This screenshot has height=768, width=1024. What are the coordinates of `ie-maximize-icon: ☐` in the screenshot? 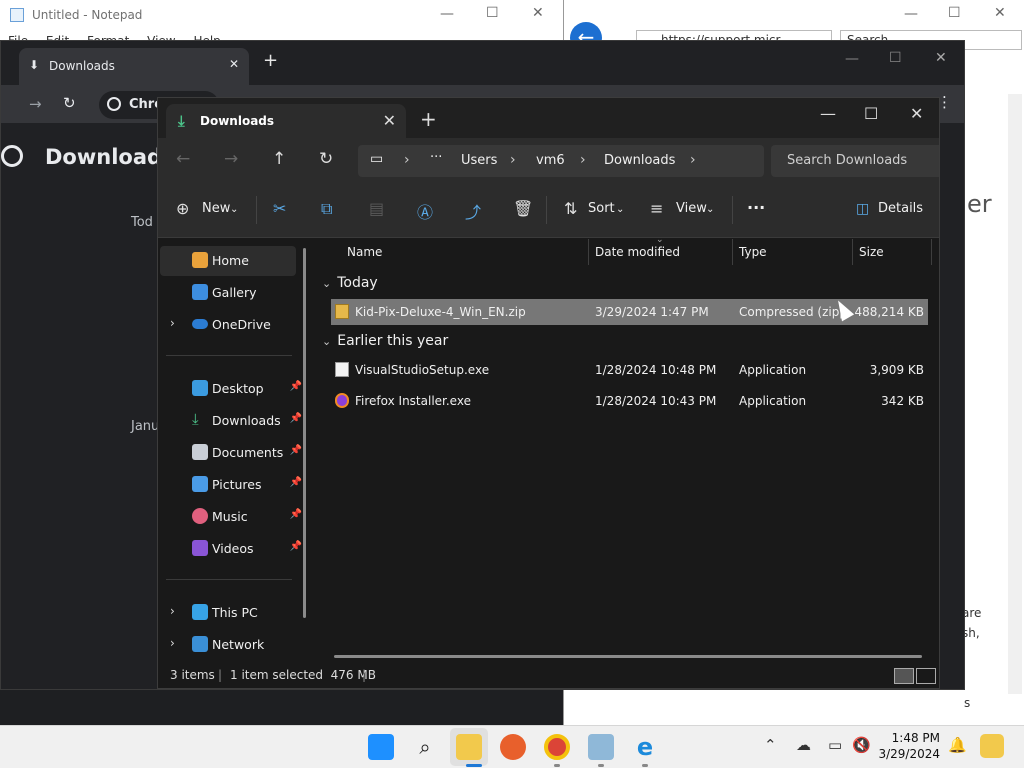 It's located at (954, 13).